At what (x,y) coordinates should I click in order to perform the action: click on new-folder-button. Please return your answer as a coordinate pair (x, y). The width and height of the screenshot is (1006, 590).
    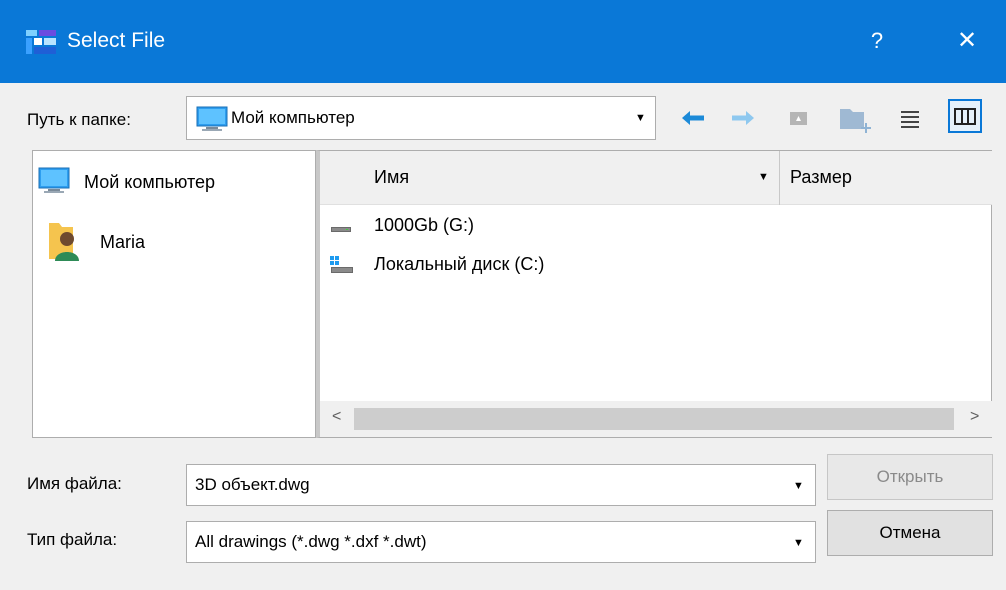
    Looking at the image, I should click on (853, 118).